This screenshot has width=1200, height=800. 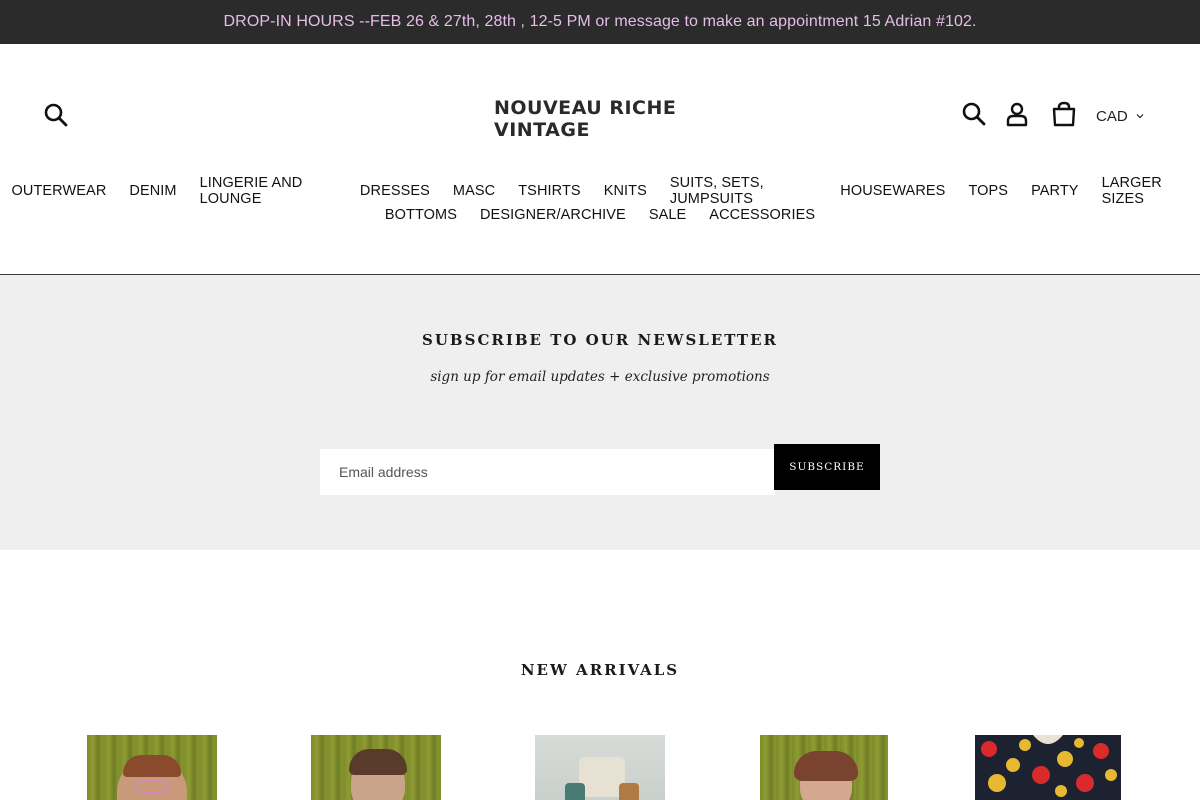 I want to click on nav-item-lingerie-and-lounge: LINGERIE AND LOUNGE, so click(x=268, y=191).